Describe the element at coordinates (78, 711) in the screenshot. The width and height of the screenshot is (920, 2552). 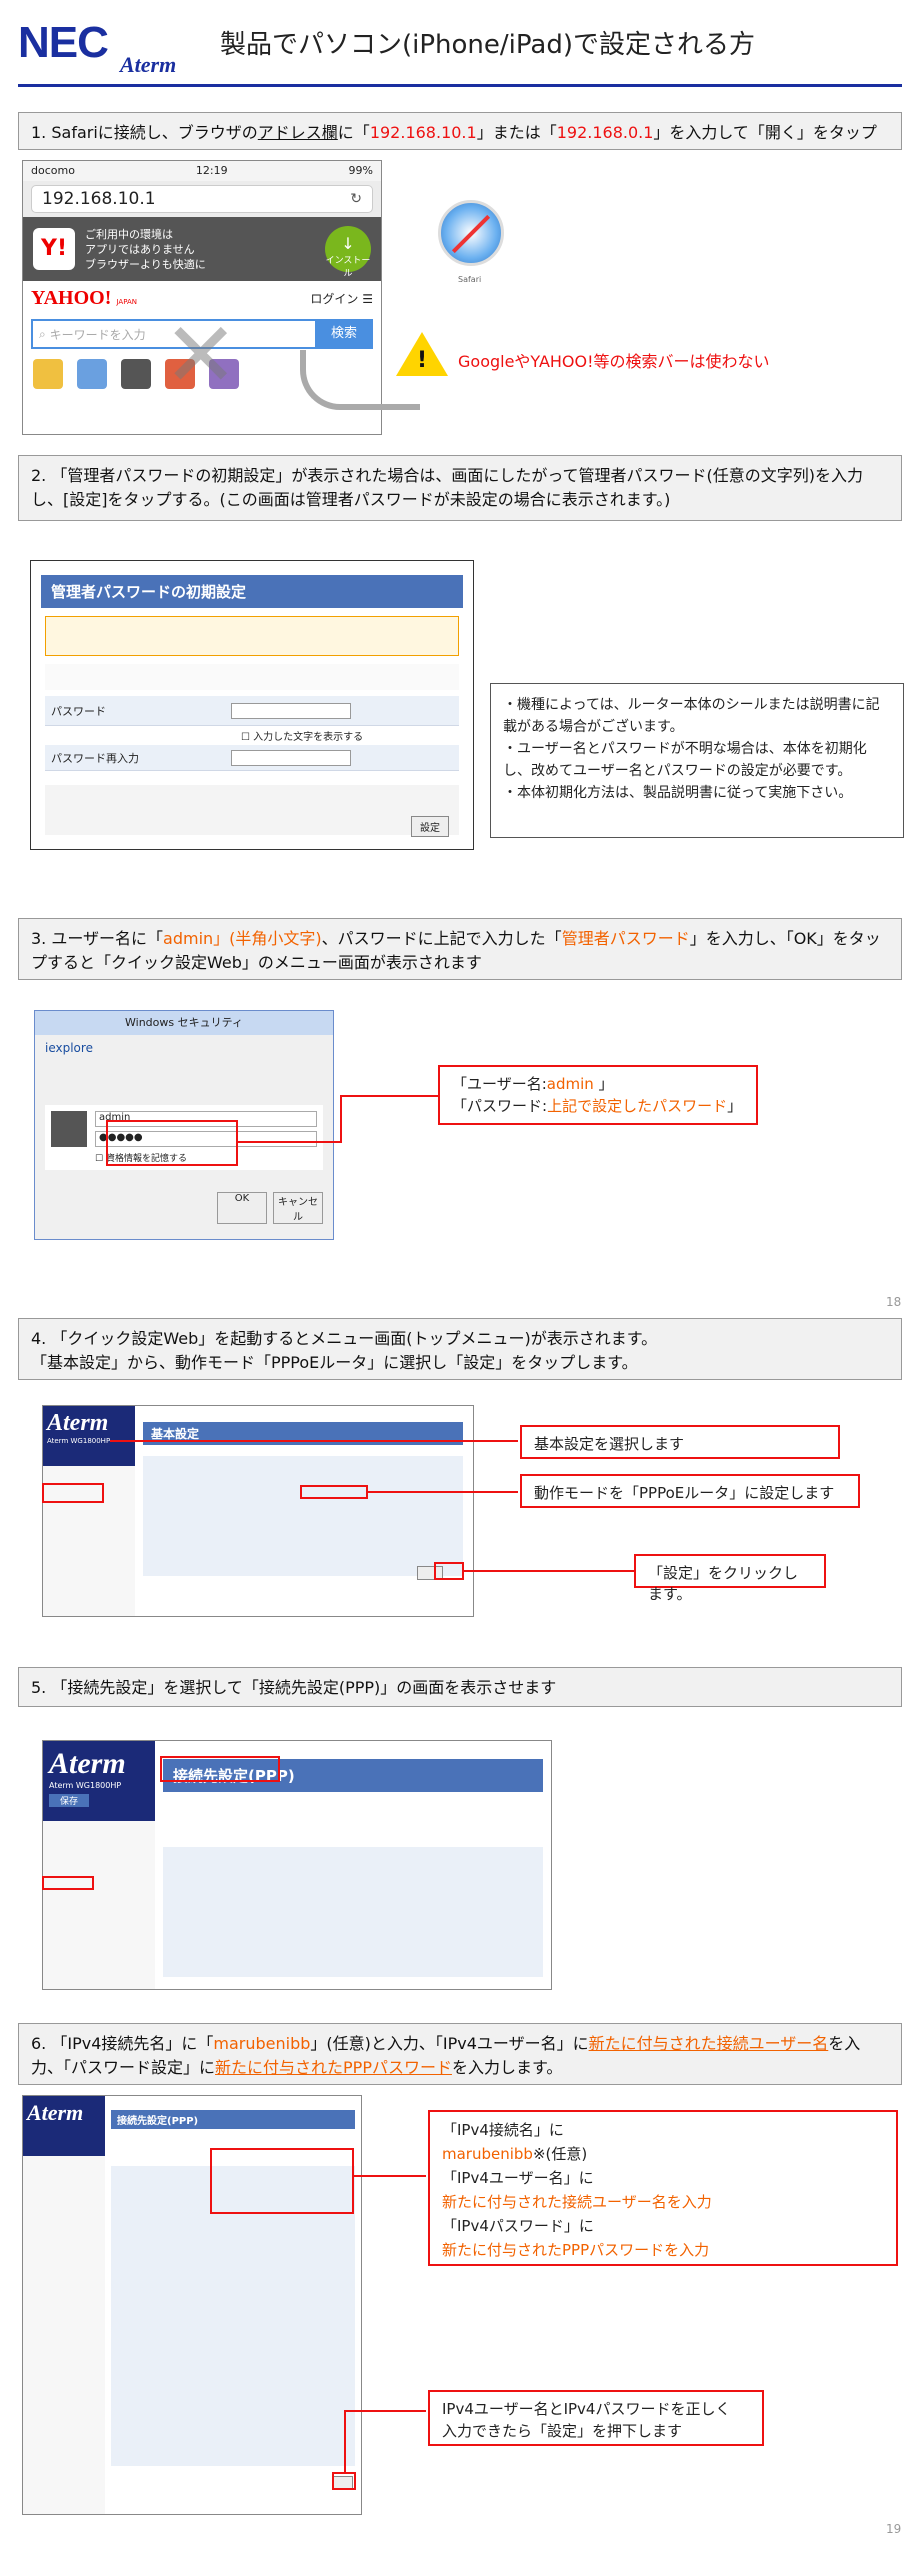
I see `password-label: パスワード` at that location.